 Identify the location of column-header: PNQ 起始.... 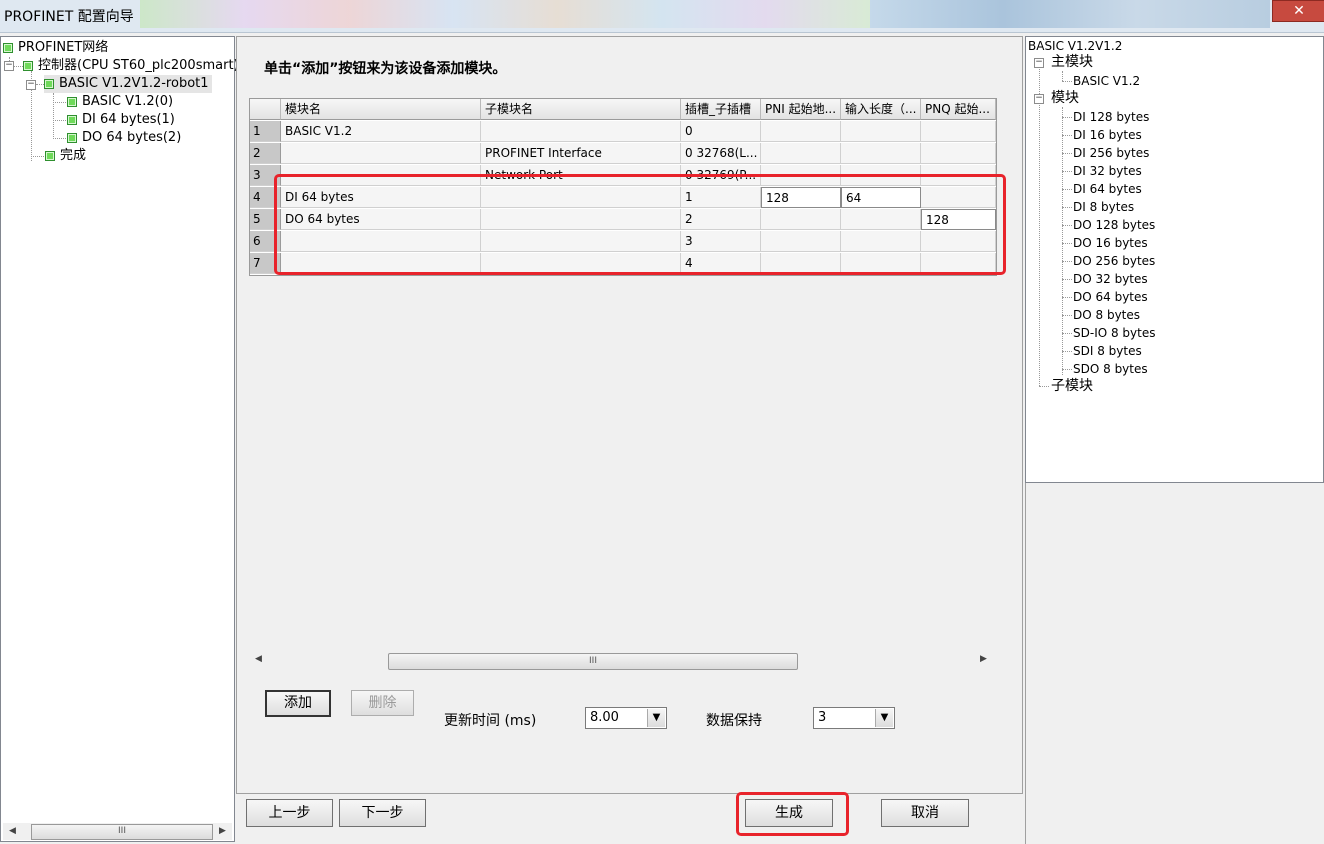
(958, 109).